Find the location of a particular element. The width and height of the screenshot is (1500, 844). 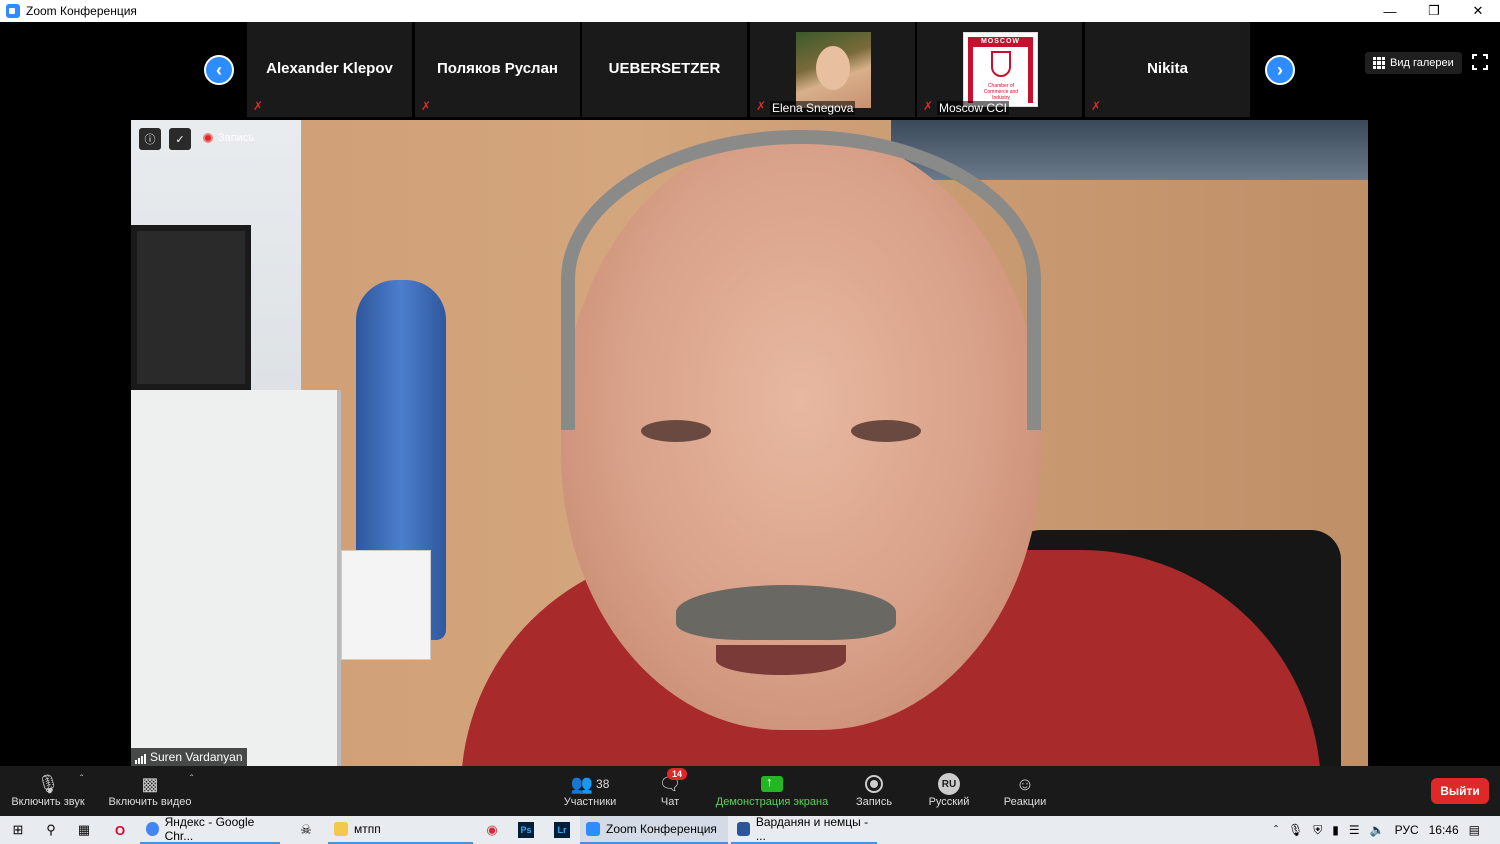

close-button: ✕ is located at coordinates (1478, 11).